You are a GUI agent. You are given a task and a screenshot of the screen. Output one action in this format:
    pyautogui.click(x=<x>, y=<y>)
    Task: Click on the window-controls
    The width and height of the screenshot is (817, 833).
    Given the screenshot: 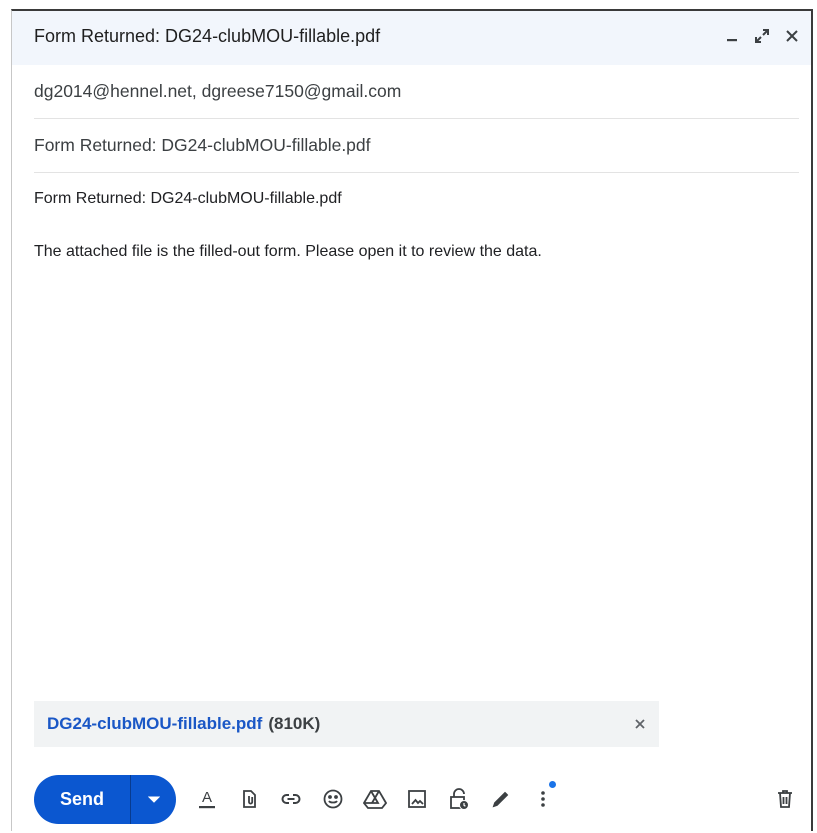 What is the action you would take?
    pyautogui.click(x=762, y=36)
    